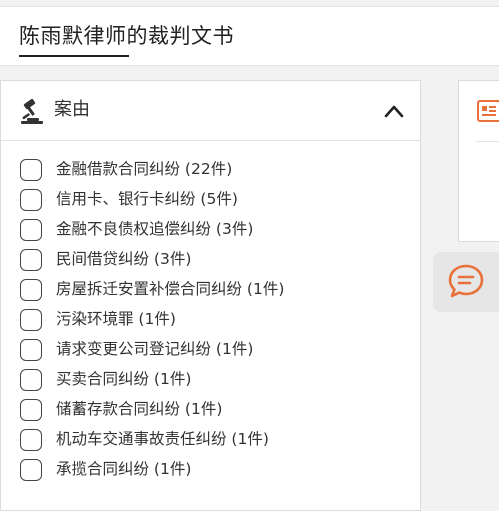  Describe the element at coordinates (72, 109) in the screenshot. I see `filter-panel-title: 案由` at that location.